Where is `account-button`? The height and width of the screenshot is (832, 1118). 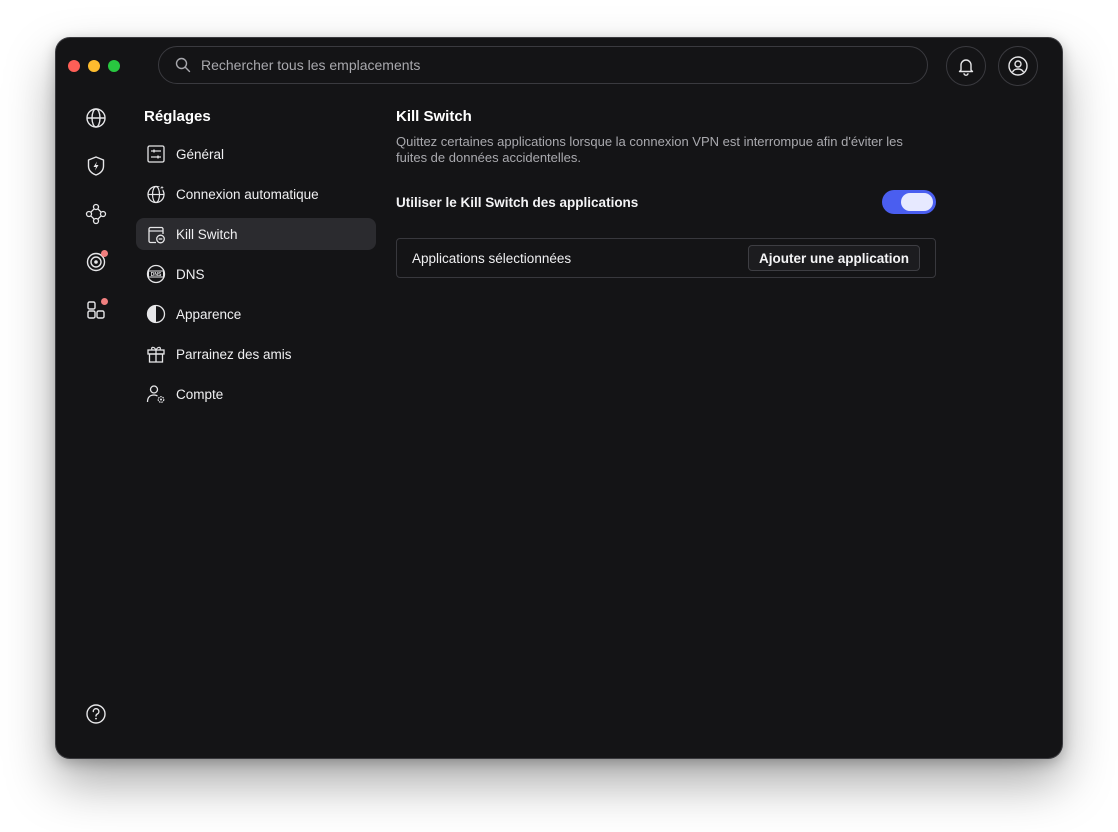 account-button is located at coordinates (1018, 66).